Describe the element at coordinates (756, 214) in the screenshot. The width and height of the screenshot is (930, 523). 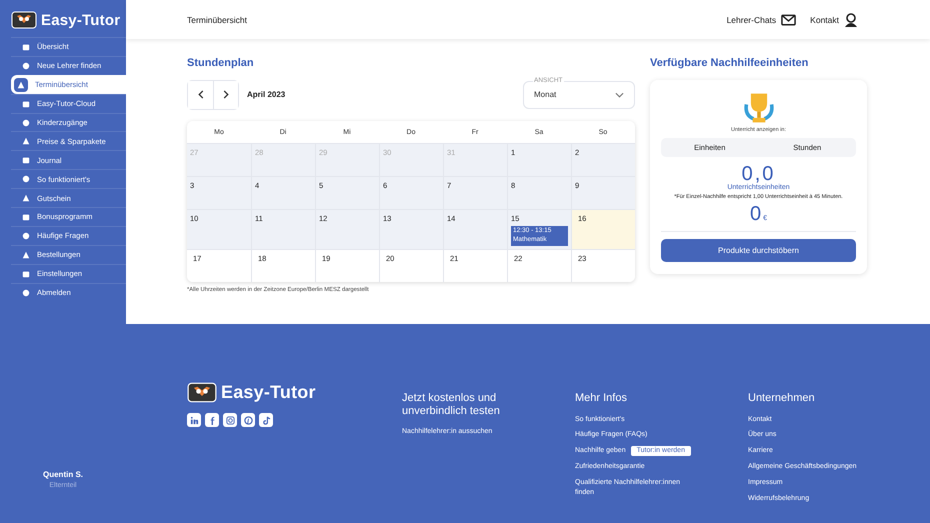
I see `money-amount: 0` at that location.